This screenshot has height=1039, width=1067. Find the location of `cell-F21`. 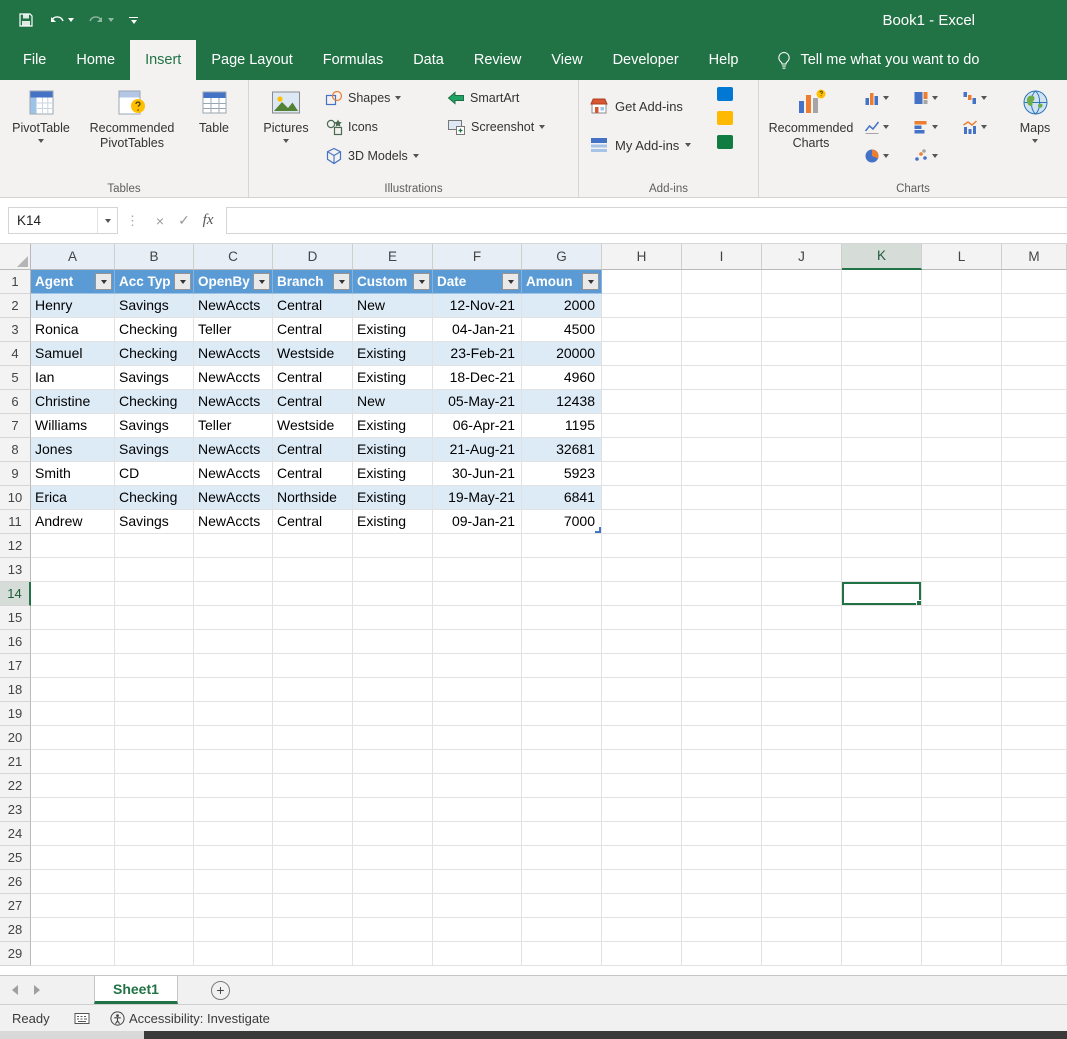

cell-F21 is located at coordinates (477, 762).